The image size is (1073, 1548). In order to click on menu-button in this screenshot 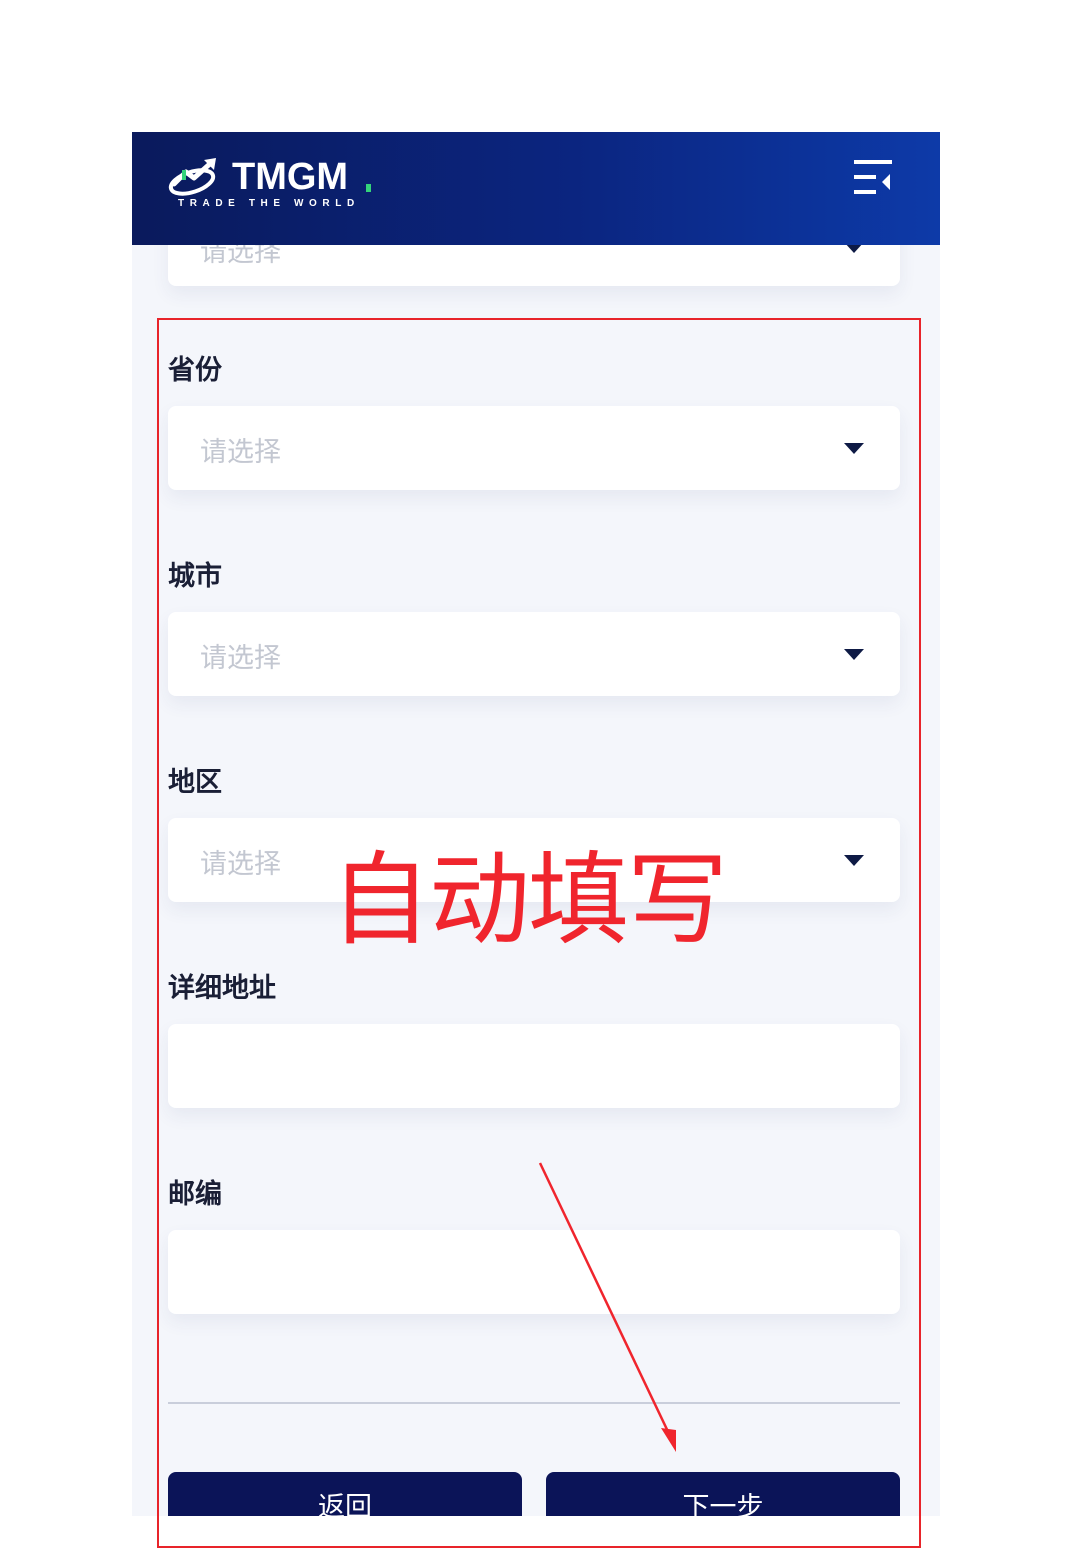, I will do `click(874, 178)`.